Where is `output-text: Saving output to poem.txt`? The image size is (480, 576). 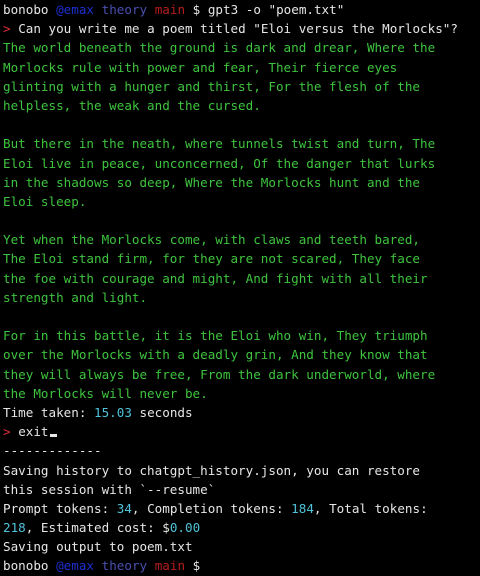
output-text: Saving output to poem.txt is located at coordinates (98, 547).